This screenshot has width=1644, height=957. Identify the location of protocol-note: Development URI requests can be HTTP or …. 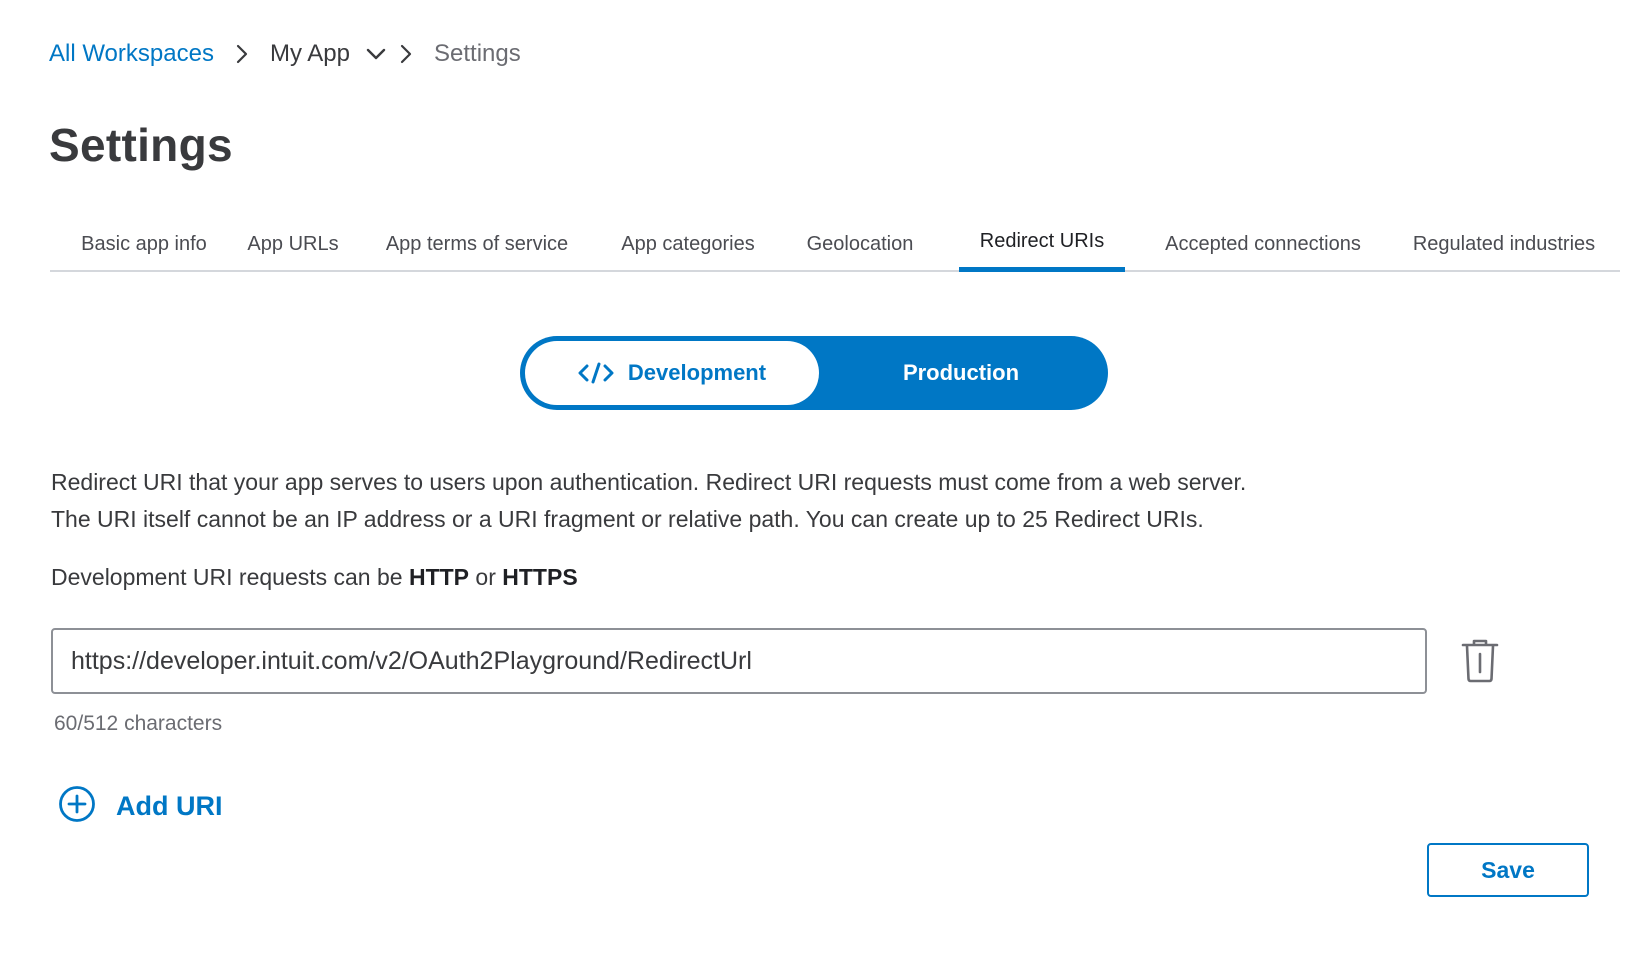
(314, 577).